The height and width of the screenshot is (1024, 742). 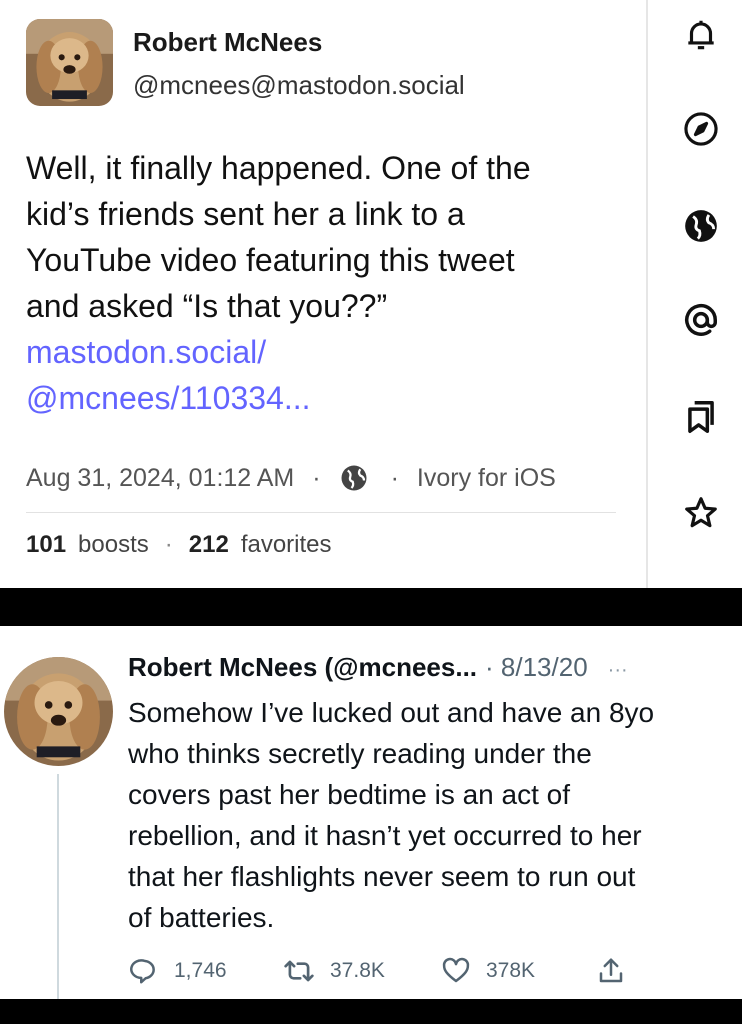 What do you see at coordinates (390, 972) in the screenshot?
I see `tweet-actions: 1,746 37.8K 378K` at bounding box center [390, 972].